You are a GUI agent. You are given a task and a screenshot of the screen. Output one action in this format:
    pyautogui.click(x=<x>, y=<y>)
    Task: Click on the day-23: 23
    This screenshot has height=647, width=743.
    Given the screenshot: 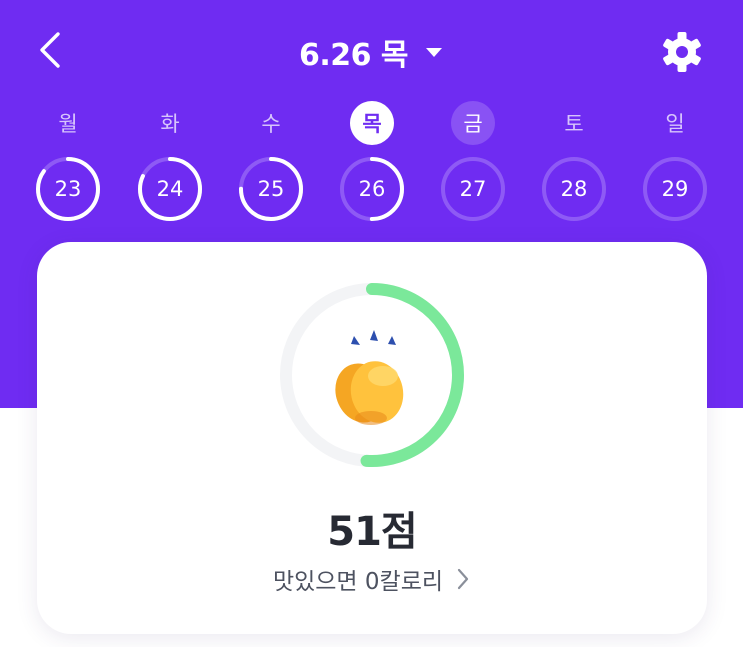 What is the action you would take?
    pyautogui.click(x=68, y=189)
    